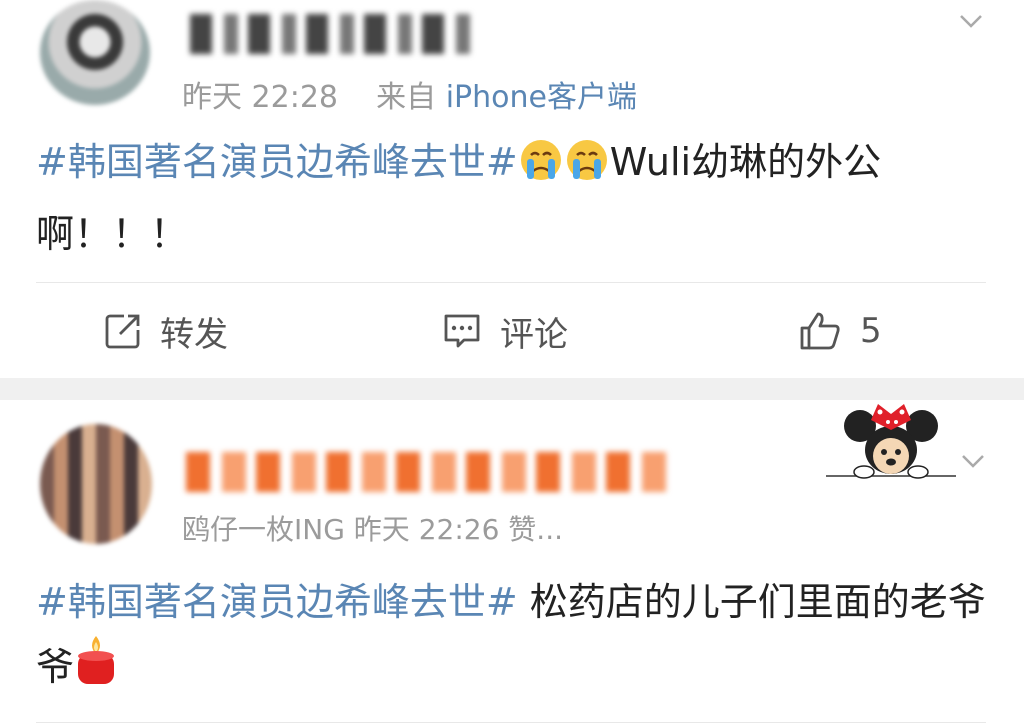  Describe the element at coordinates (511, 722) in the screenshot. I see `separator` at that location.